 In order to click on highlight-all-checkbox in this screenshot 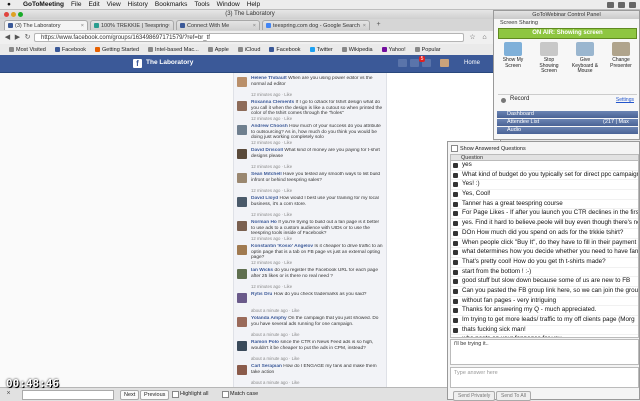, I will do `click(175, 394)`.